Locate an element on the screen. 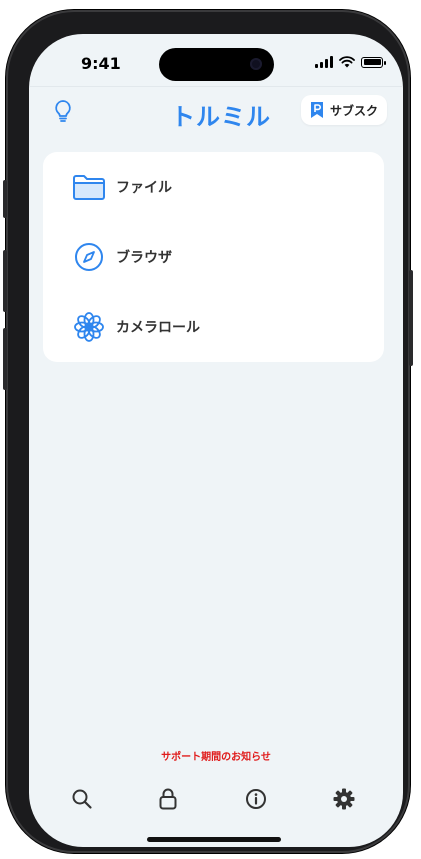 This screenshot has height=859, width=421. subscribe-button: サブスク is located at coordinates (344, 110).